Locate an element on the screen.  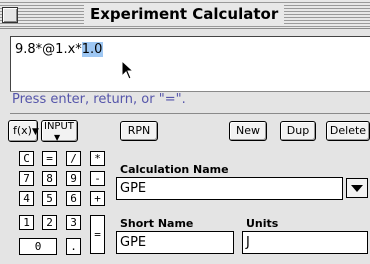
function-menu-label: f(x) is located at coordinates (22, 130).